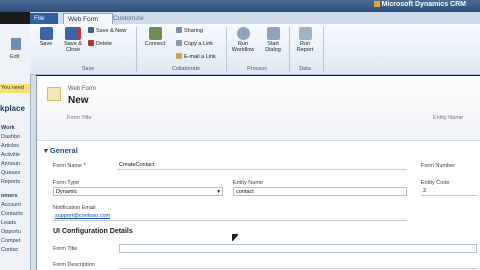 This screenshot has height=270, width=480. What do you see at coordinates (155, 33) in the screenshot?
I see `connect-icon` at bounding box center [155, 33].